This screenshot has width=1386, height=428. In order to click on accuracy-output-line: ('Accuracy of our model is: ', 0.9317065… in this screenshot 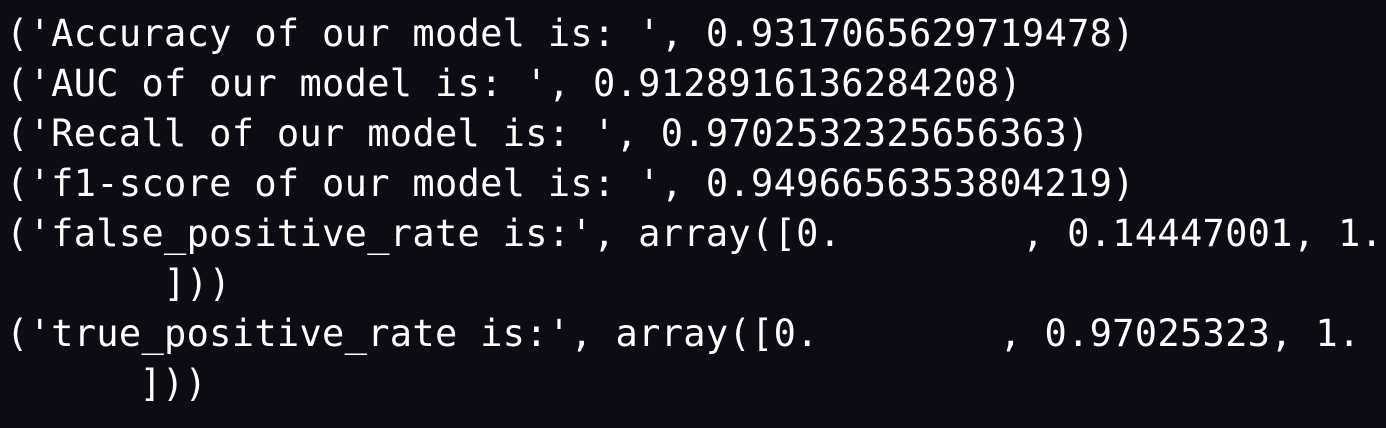, I will do `click(570, 33)`.